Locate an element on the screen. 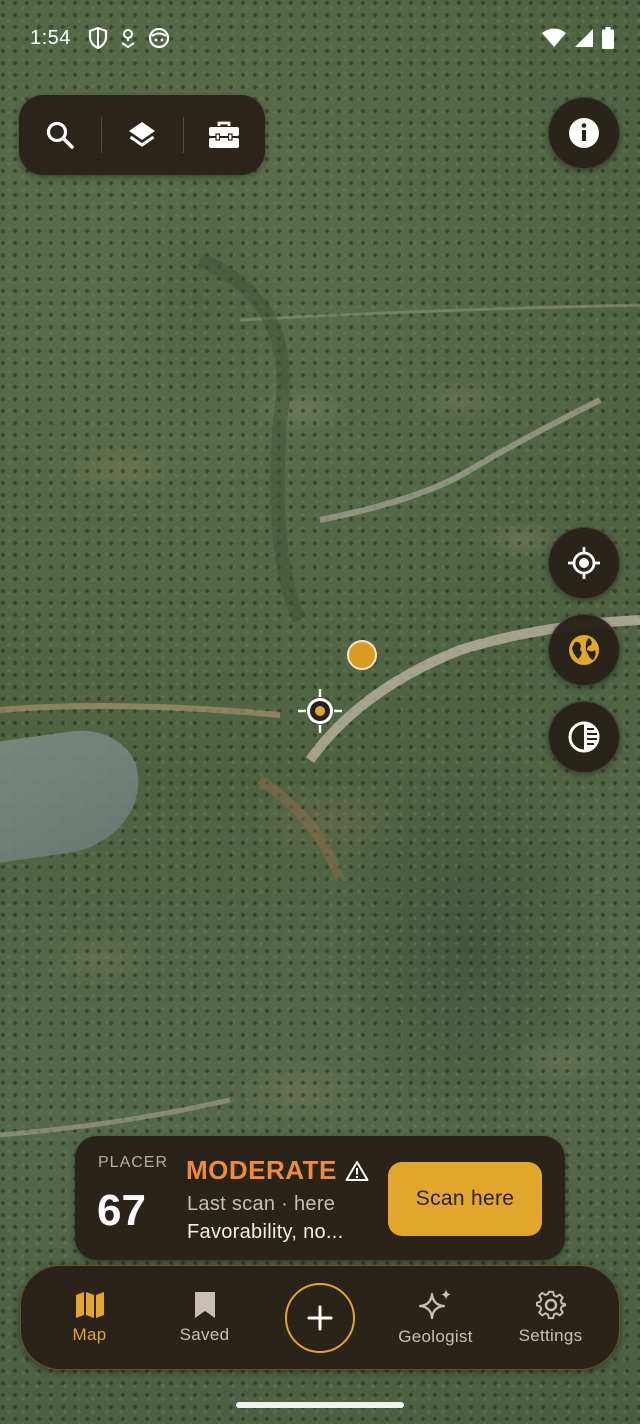 The image size is (640, 1424). add-button is located at coordinates (320, 1318).